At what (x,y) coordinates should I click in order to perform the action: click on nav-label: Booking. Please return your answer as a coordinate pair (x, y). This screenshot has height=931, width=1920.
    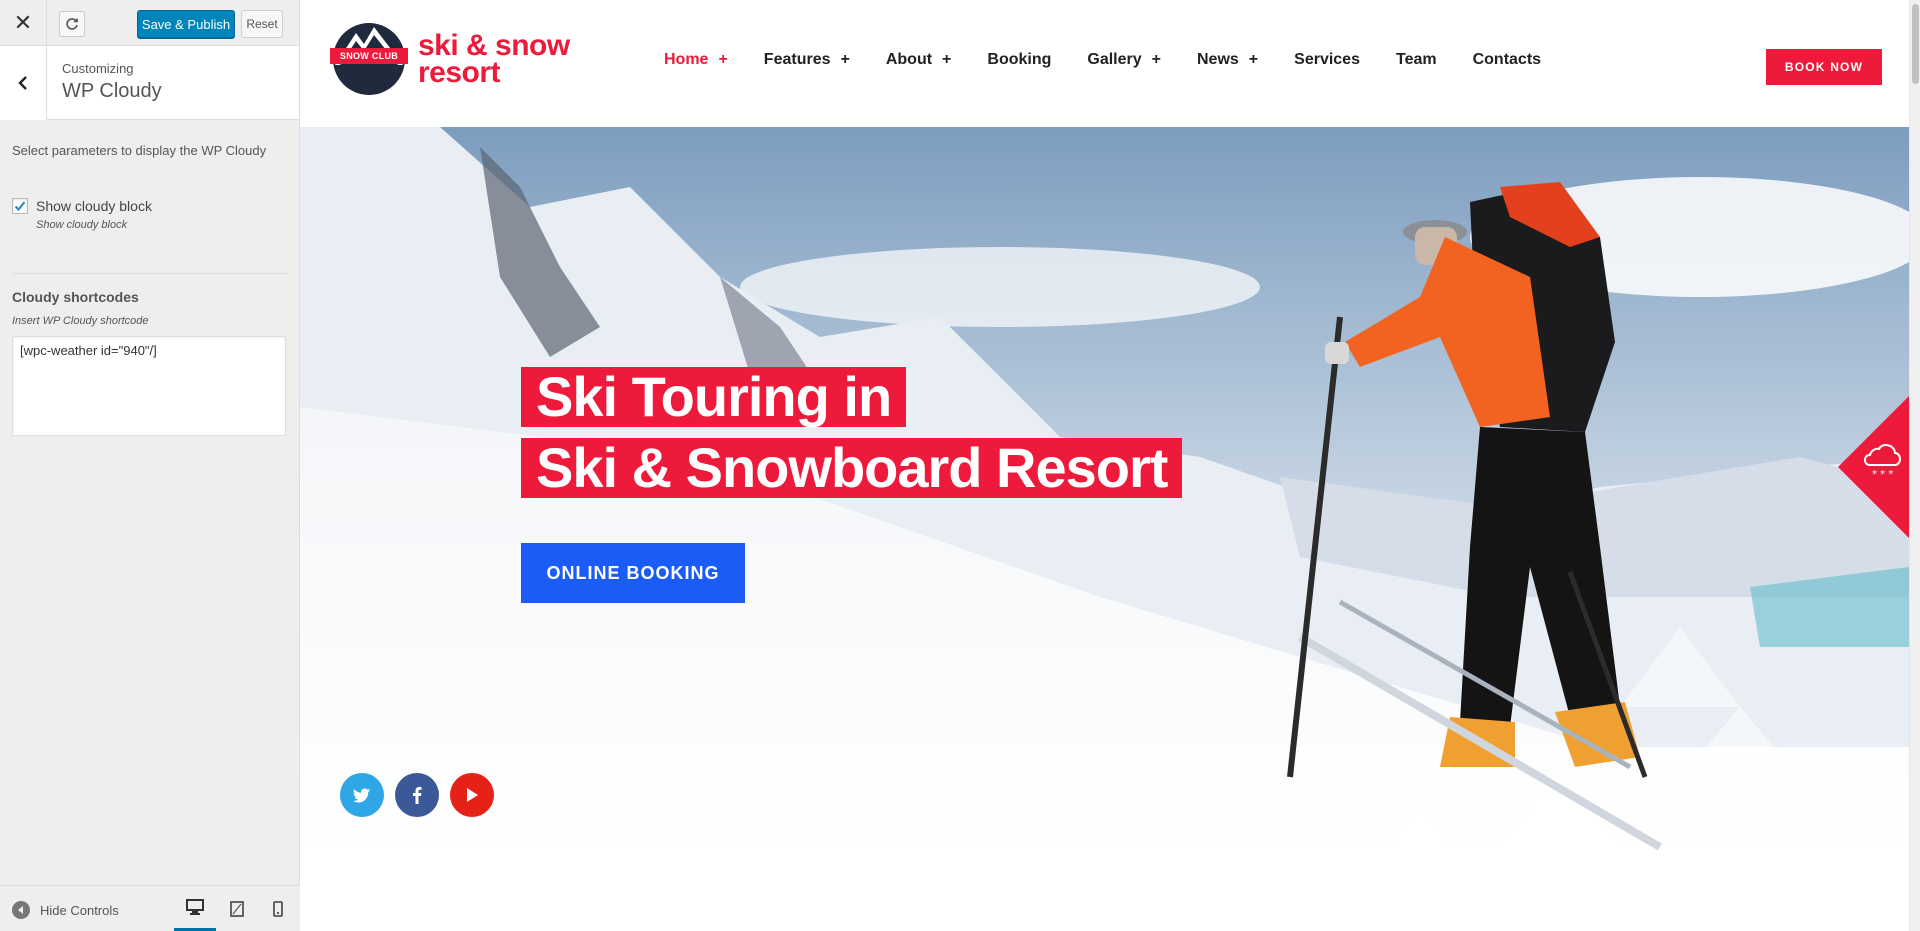
    Looking at the image, I should click on (1019, 59).